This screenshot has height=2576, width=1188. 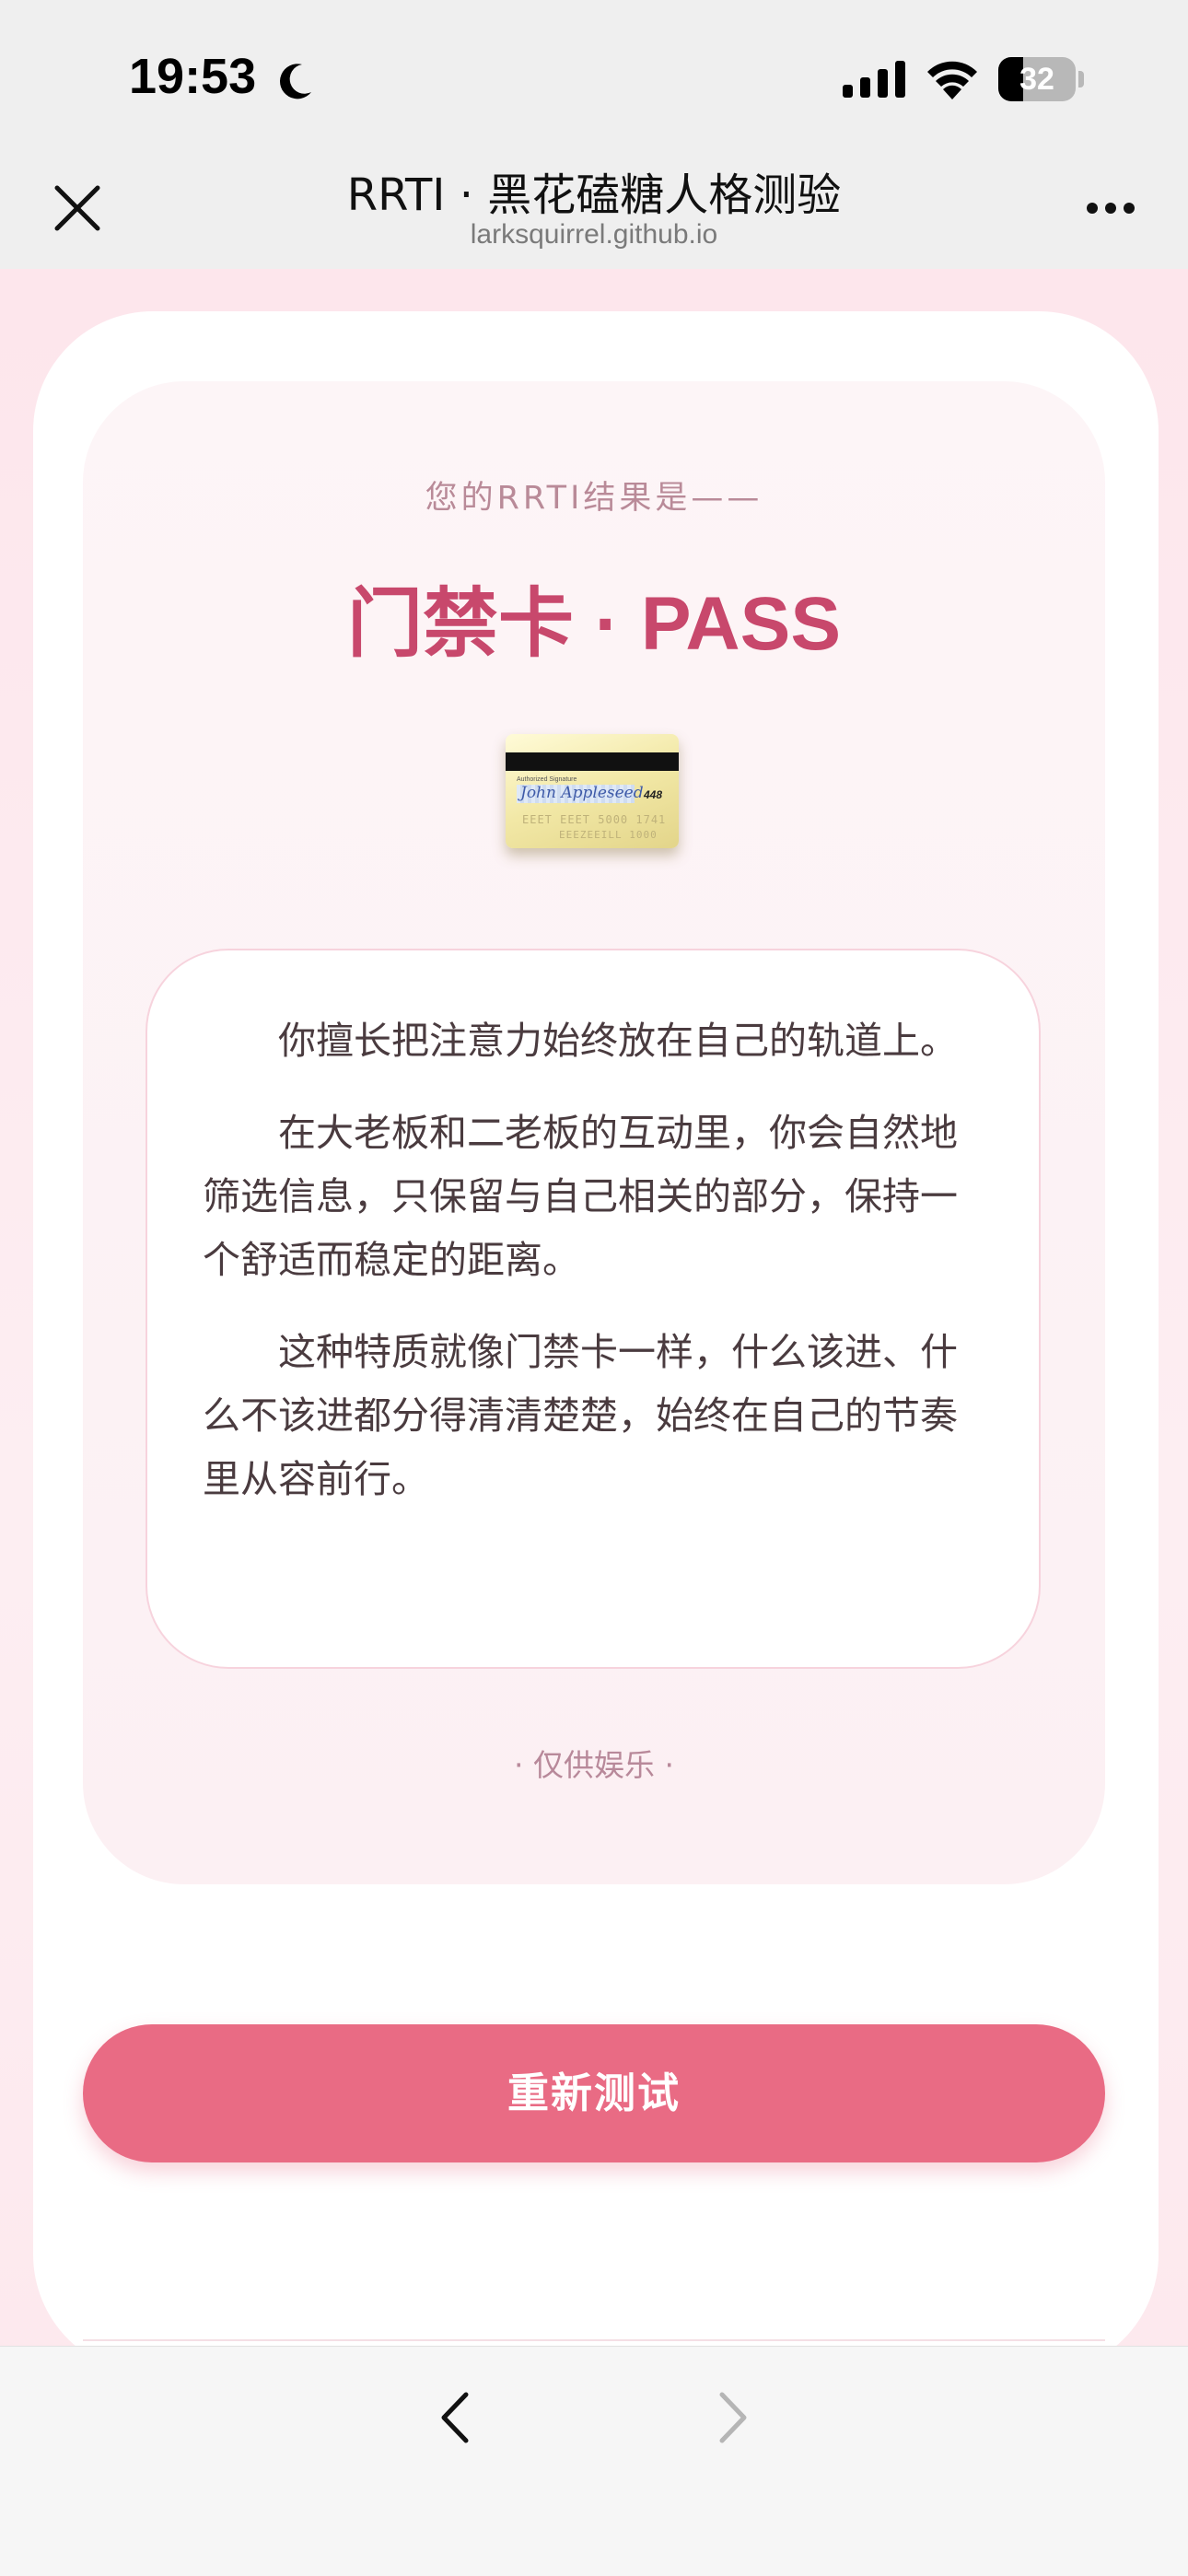 What do you see at coordinates (608, 835) in the screenshot?
I see `card-number-line: EEEZEEILL 1000` at bounding box center [608, 835].